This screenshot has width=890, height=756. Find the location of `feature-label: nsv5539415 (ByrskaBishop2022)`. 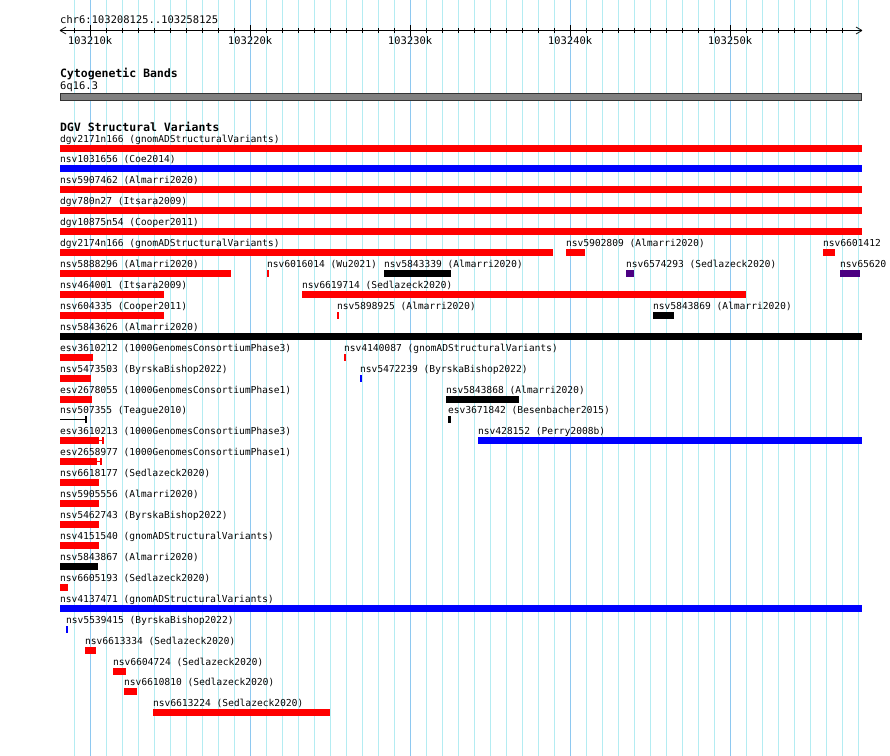

feature-label: nsv5539415 (ByrskaBishop2022) is located at coordinates (150, 620).